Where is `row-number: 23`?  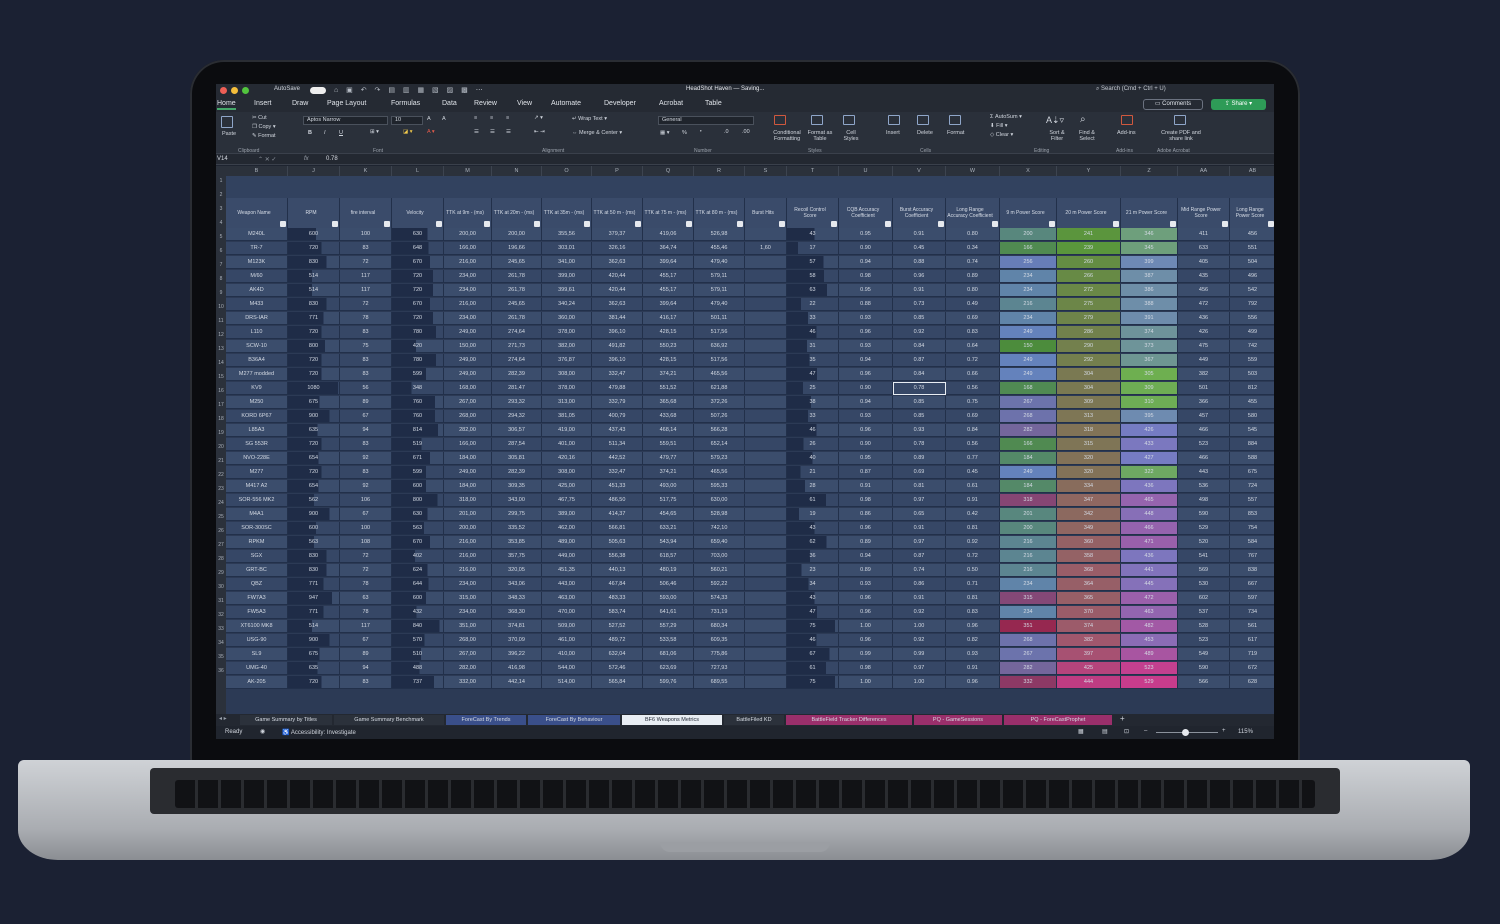
row-number: 23 is located at coordinates (221, 489).